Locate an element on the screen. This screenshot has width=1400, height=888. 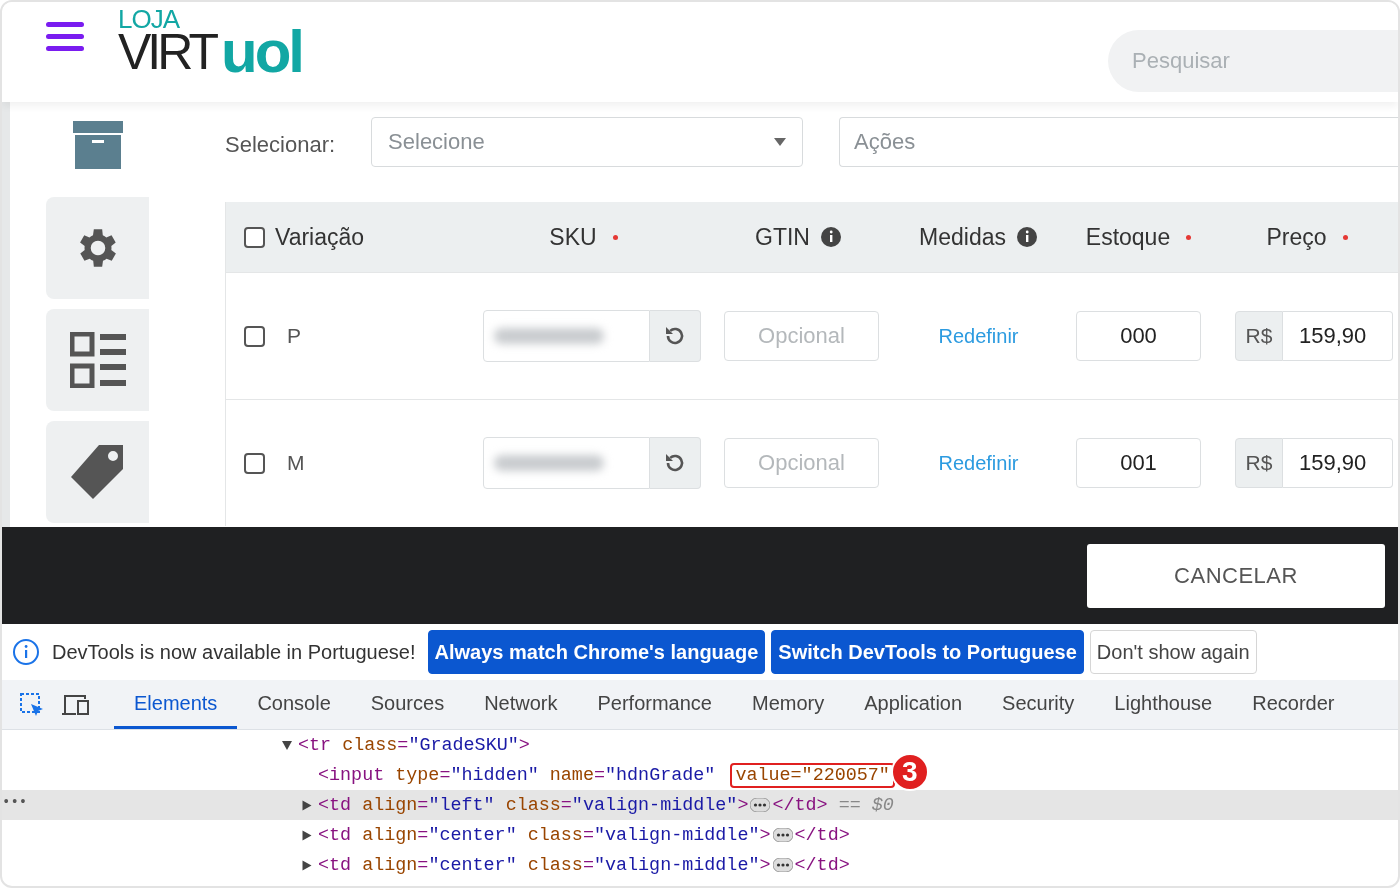
code-text: <td align="left" class="valign-middle"> is located at coordinates (533, 805).